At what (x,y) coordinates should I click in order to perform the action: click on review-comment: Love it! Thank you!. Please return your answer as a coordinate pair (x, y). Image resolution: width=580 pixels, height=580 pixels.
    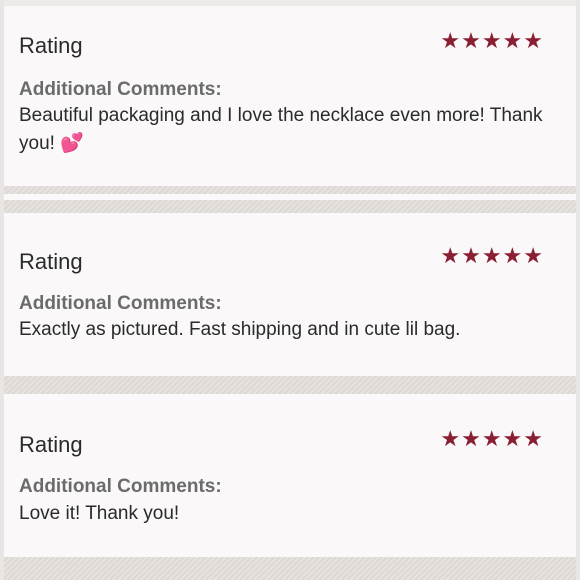
    Looking at the image, I should click on (99, 513).